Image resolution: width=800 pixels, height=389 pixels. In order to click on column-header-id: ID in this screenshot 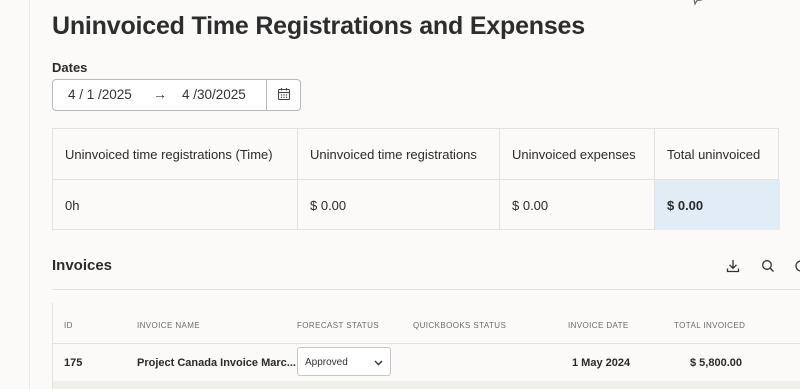, I will do `click(68, 325)`.